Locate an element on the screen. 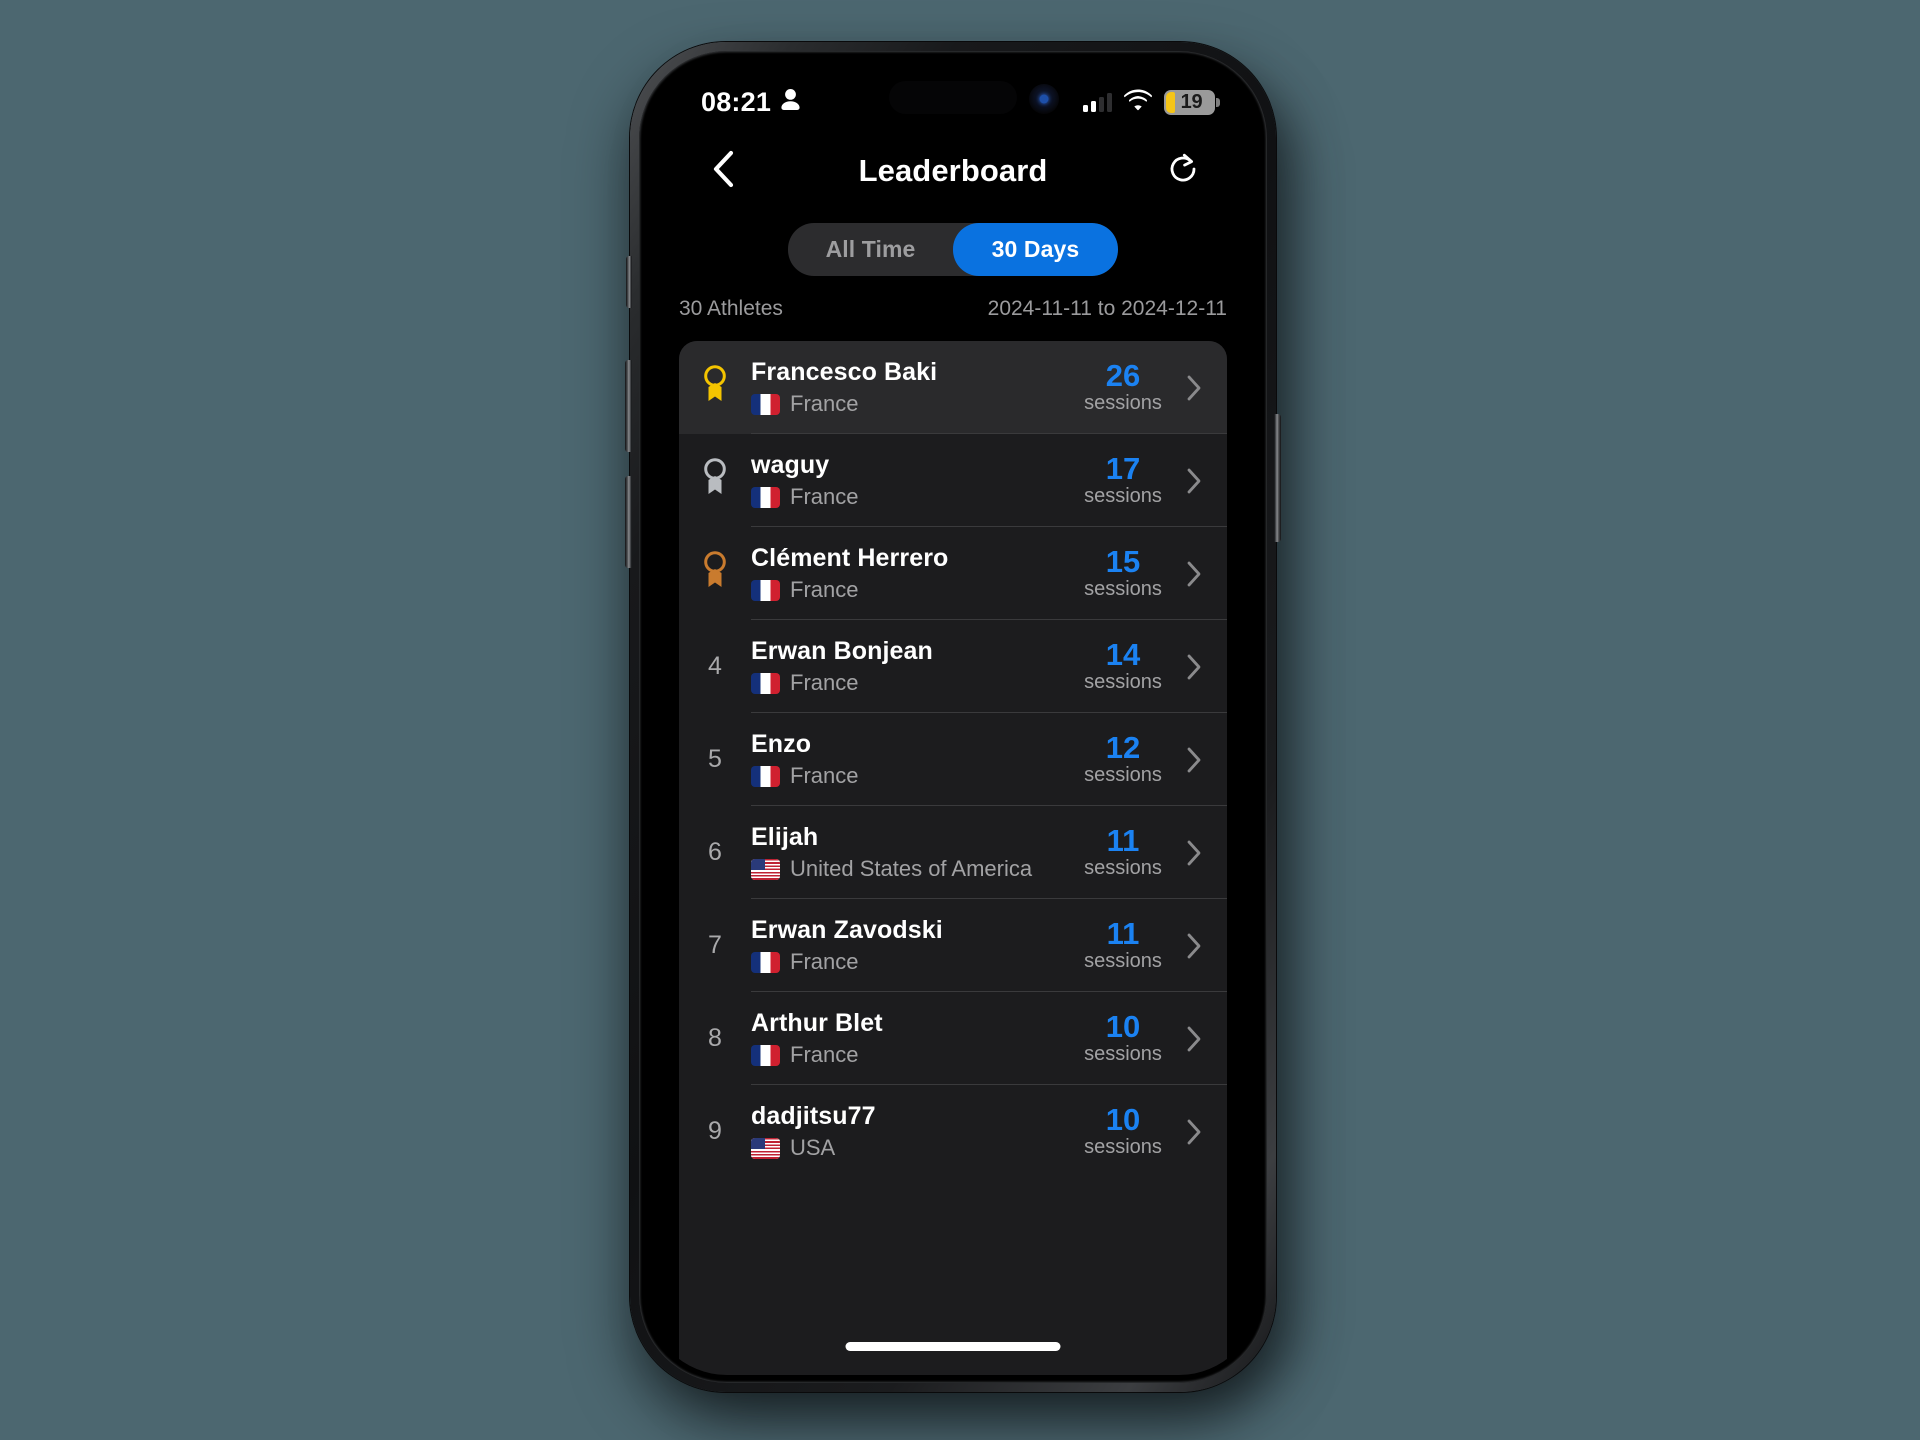 This screenshot has width=1920, height=1440. rank-number: 7 is located at coordinates (715, 945).